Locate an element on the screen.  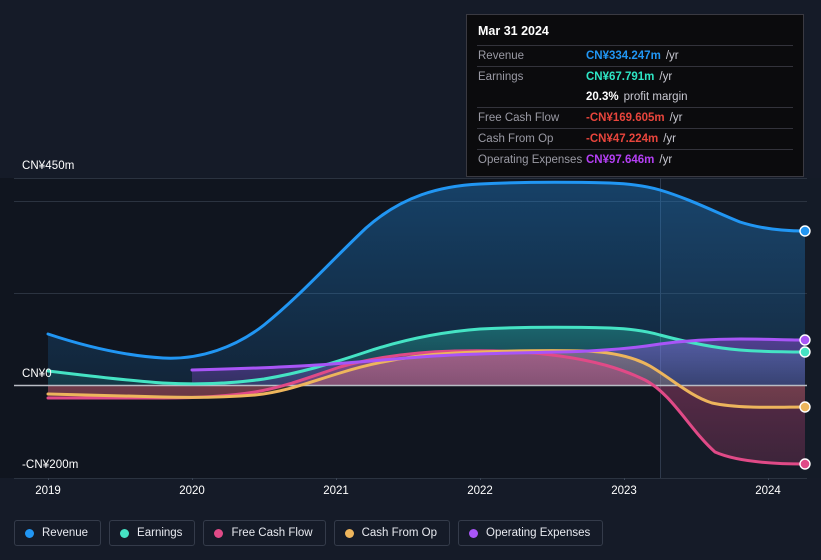
tooltip-row-operating-expenses: Operating Expenses CN¥97.646m /yr is located at coordinates (635, 159).